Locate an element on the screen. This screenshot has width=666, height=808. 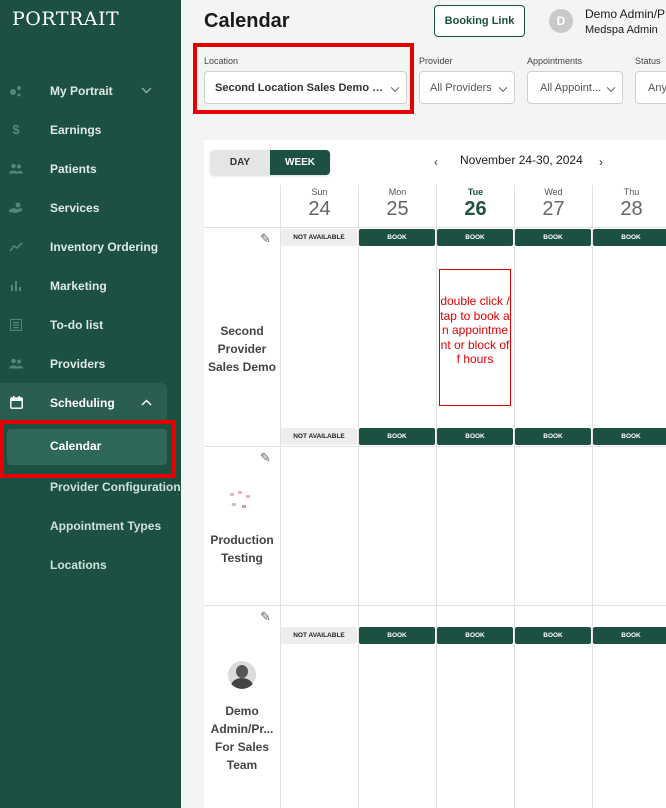
location-label: Location is located at coordinates (221, 61).